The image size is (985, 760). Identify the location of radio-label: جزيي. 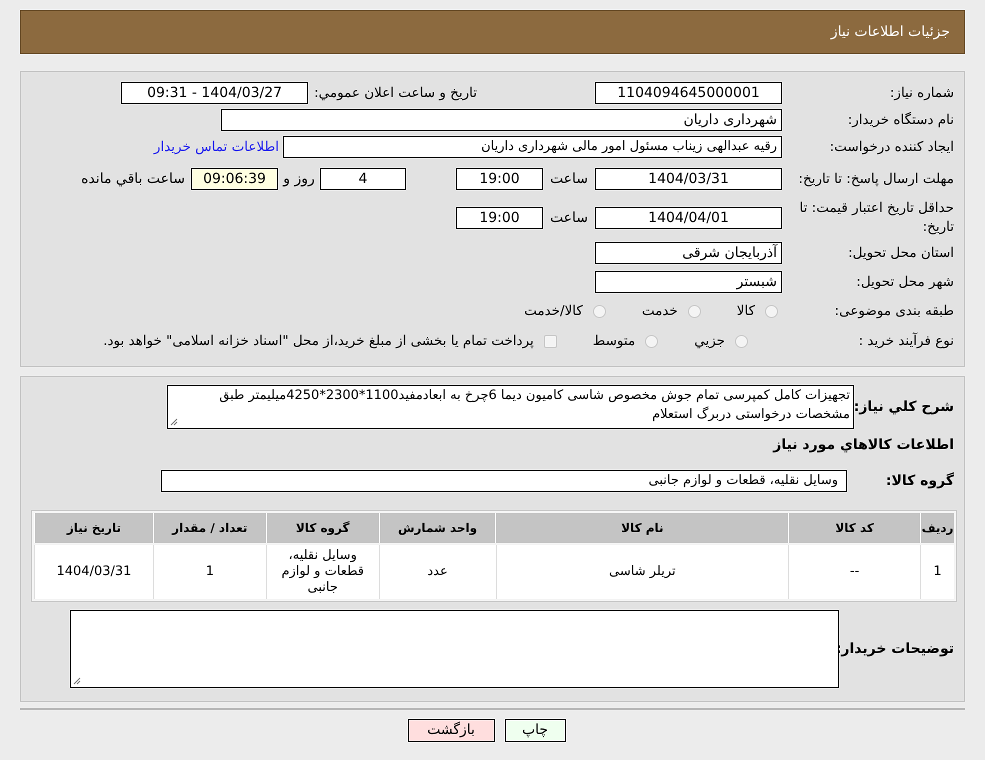
(709, 341).